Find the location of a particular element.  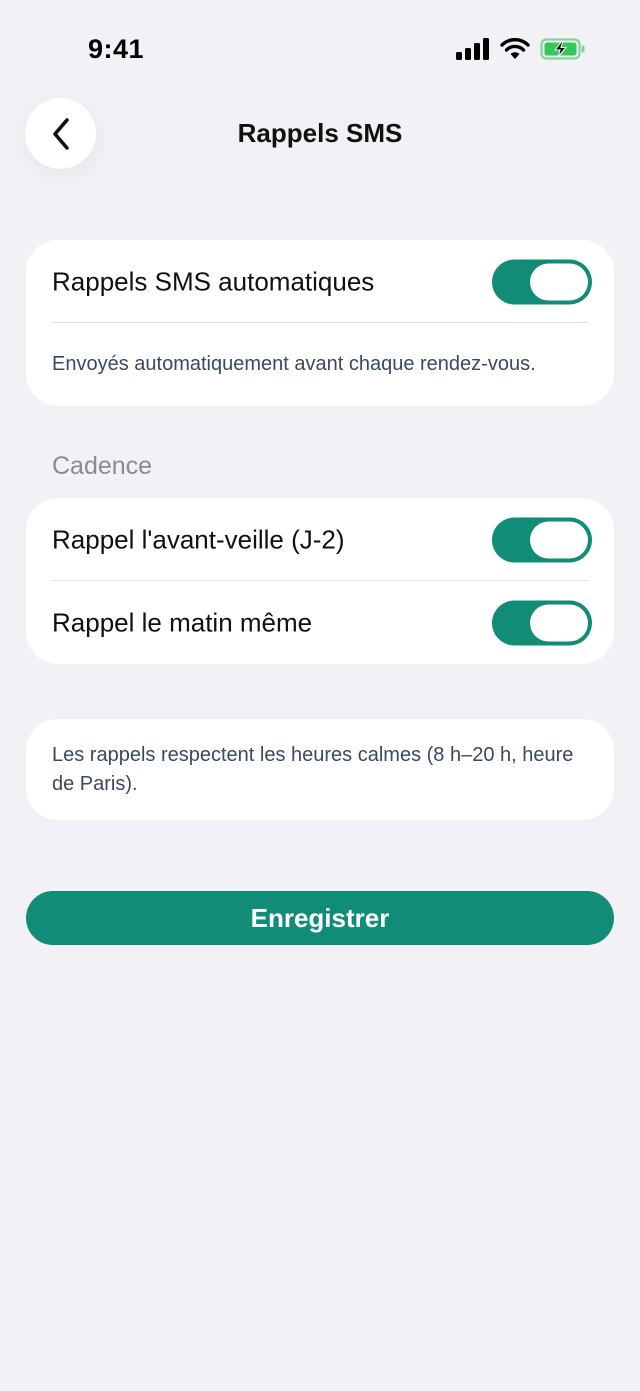

section-label-cadence: Cadence is located at coordinates (102, 466).